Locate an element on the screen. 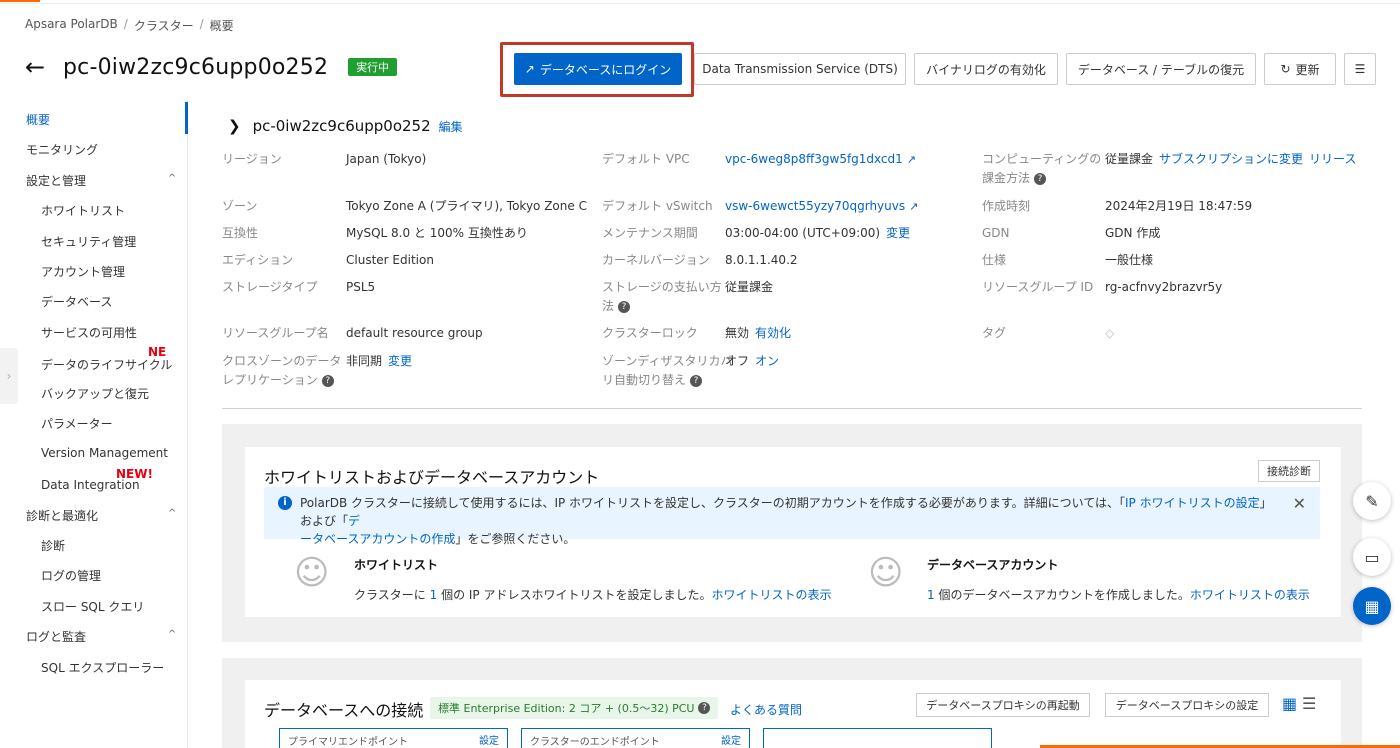 The width and height of the screenshot is (1400, 748). sidebar-item-diagnosis: 診断 is located at coordinates (53, 545).